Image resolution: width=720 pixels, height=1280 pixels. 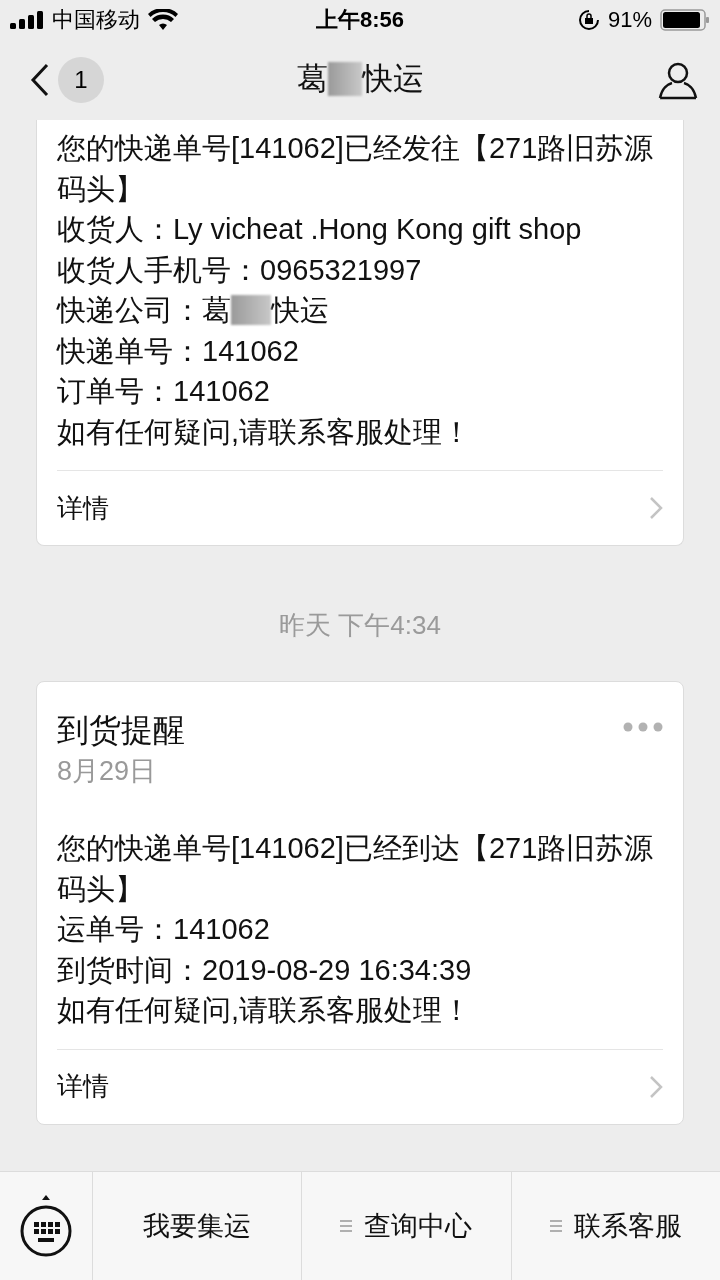 What do you see at coordinates (678, 80) in the screenshot?
I see `profile-icon` at bounding box center [678, 80].